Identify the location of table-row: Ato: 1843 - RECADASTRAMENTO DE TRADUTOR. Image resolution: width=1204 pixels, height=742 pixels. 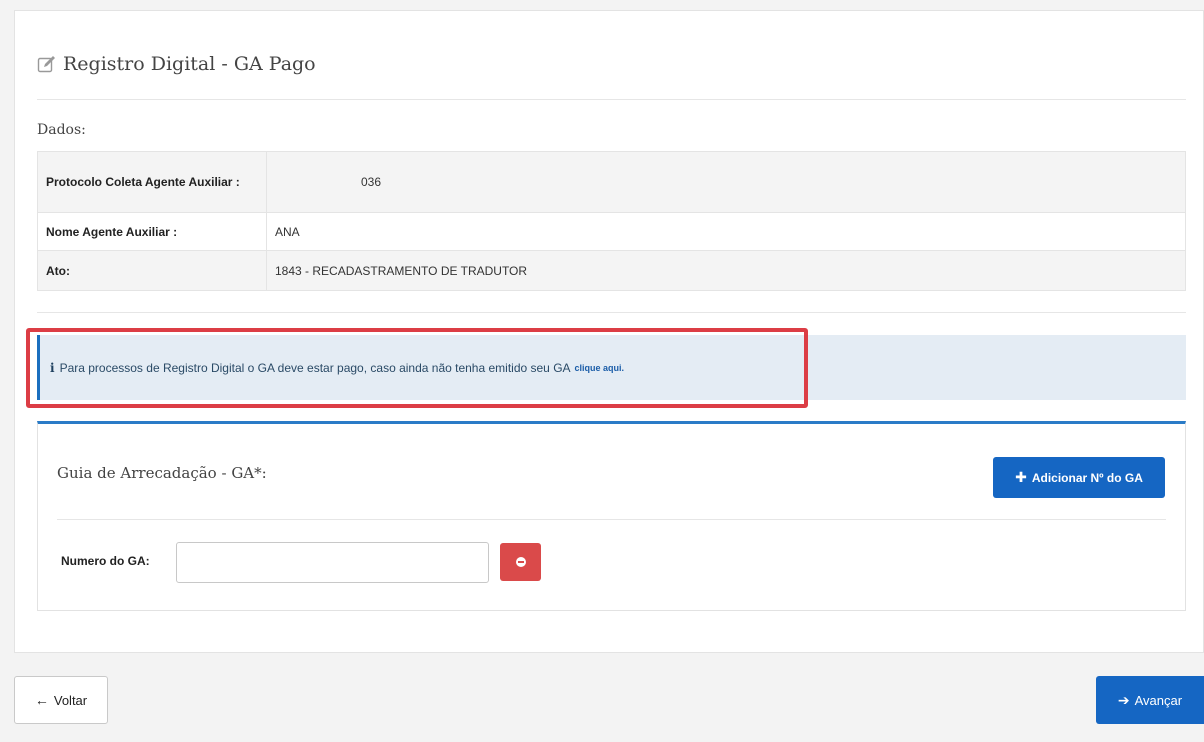
(611, 270).